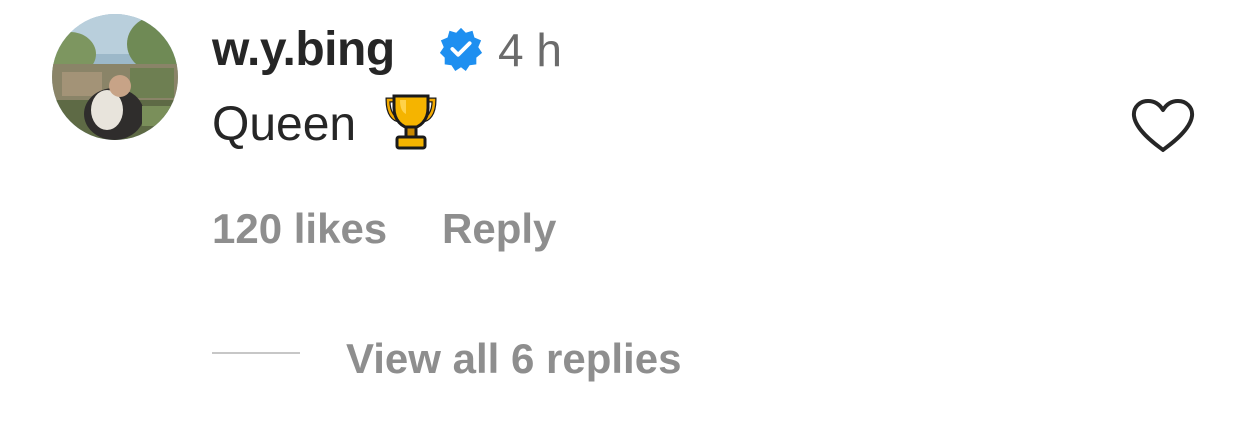 The height and width of the screenshot is (428, 1252). Describe the element at coordinates (530, 50) in the screenshot. I see `comment-timestamp: 4 h` at that location.